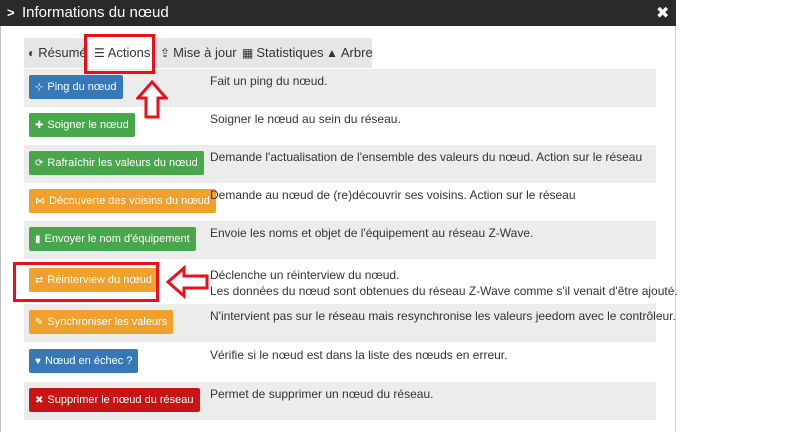 This screenshot has width=810, height=432. I want to click on refresh-values-button: ⟳ Rafraîchir les valeurs du nœud, so click(116, 163).